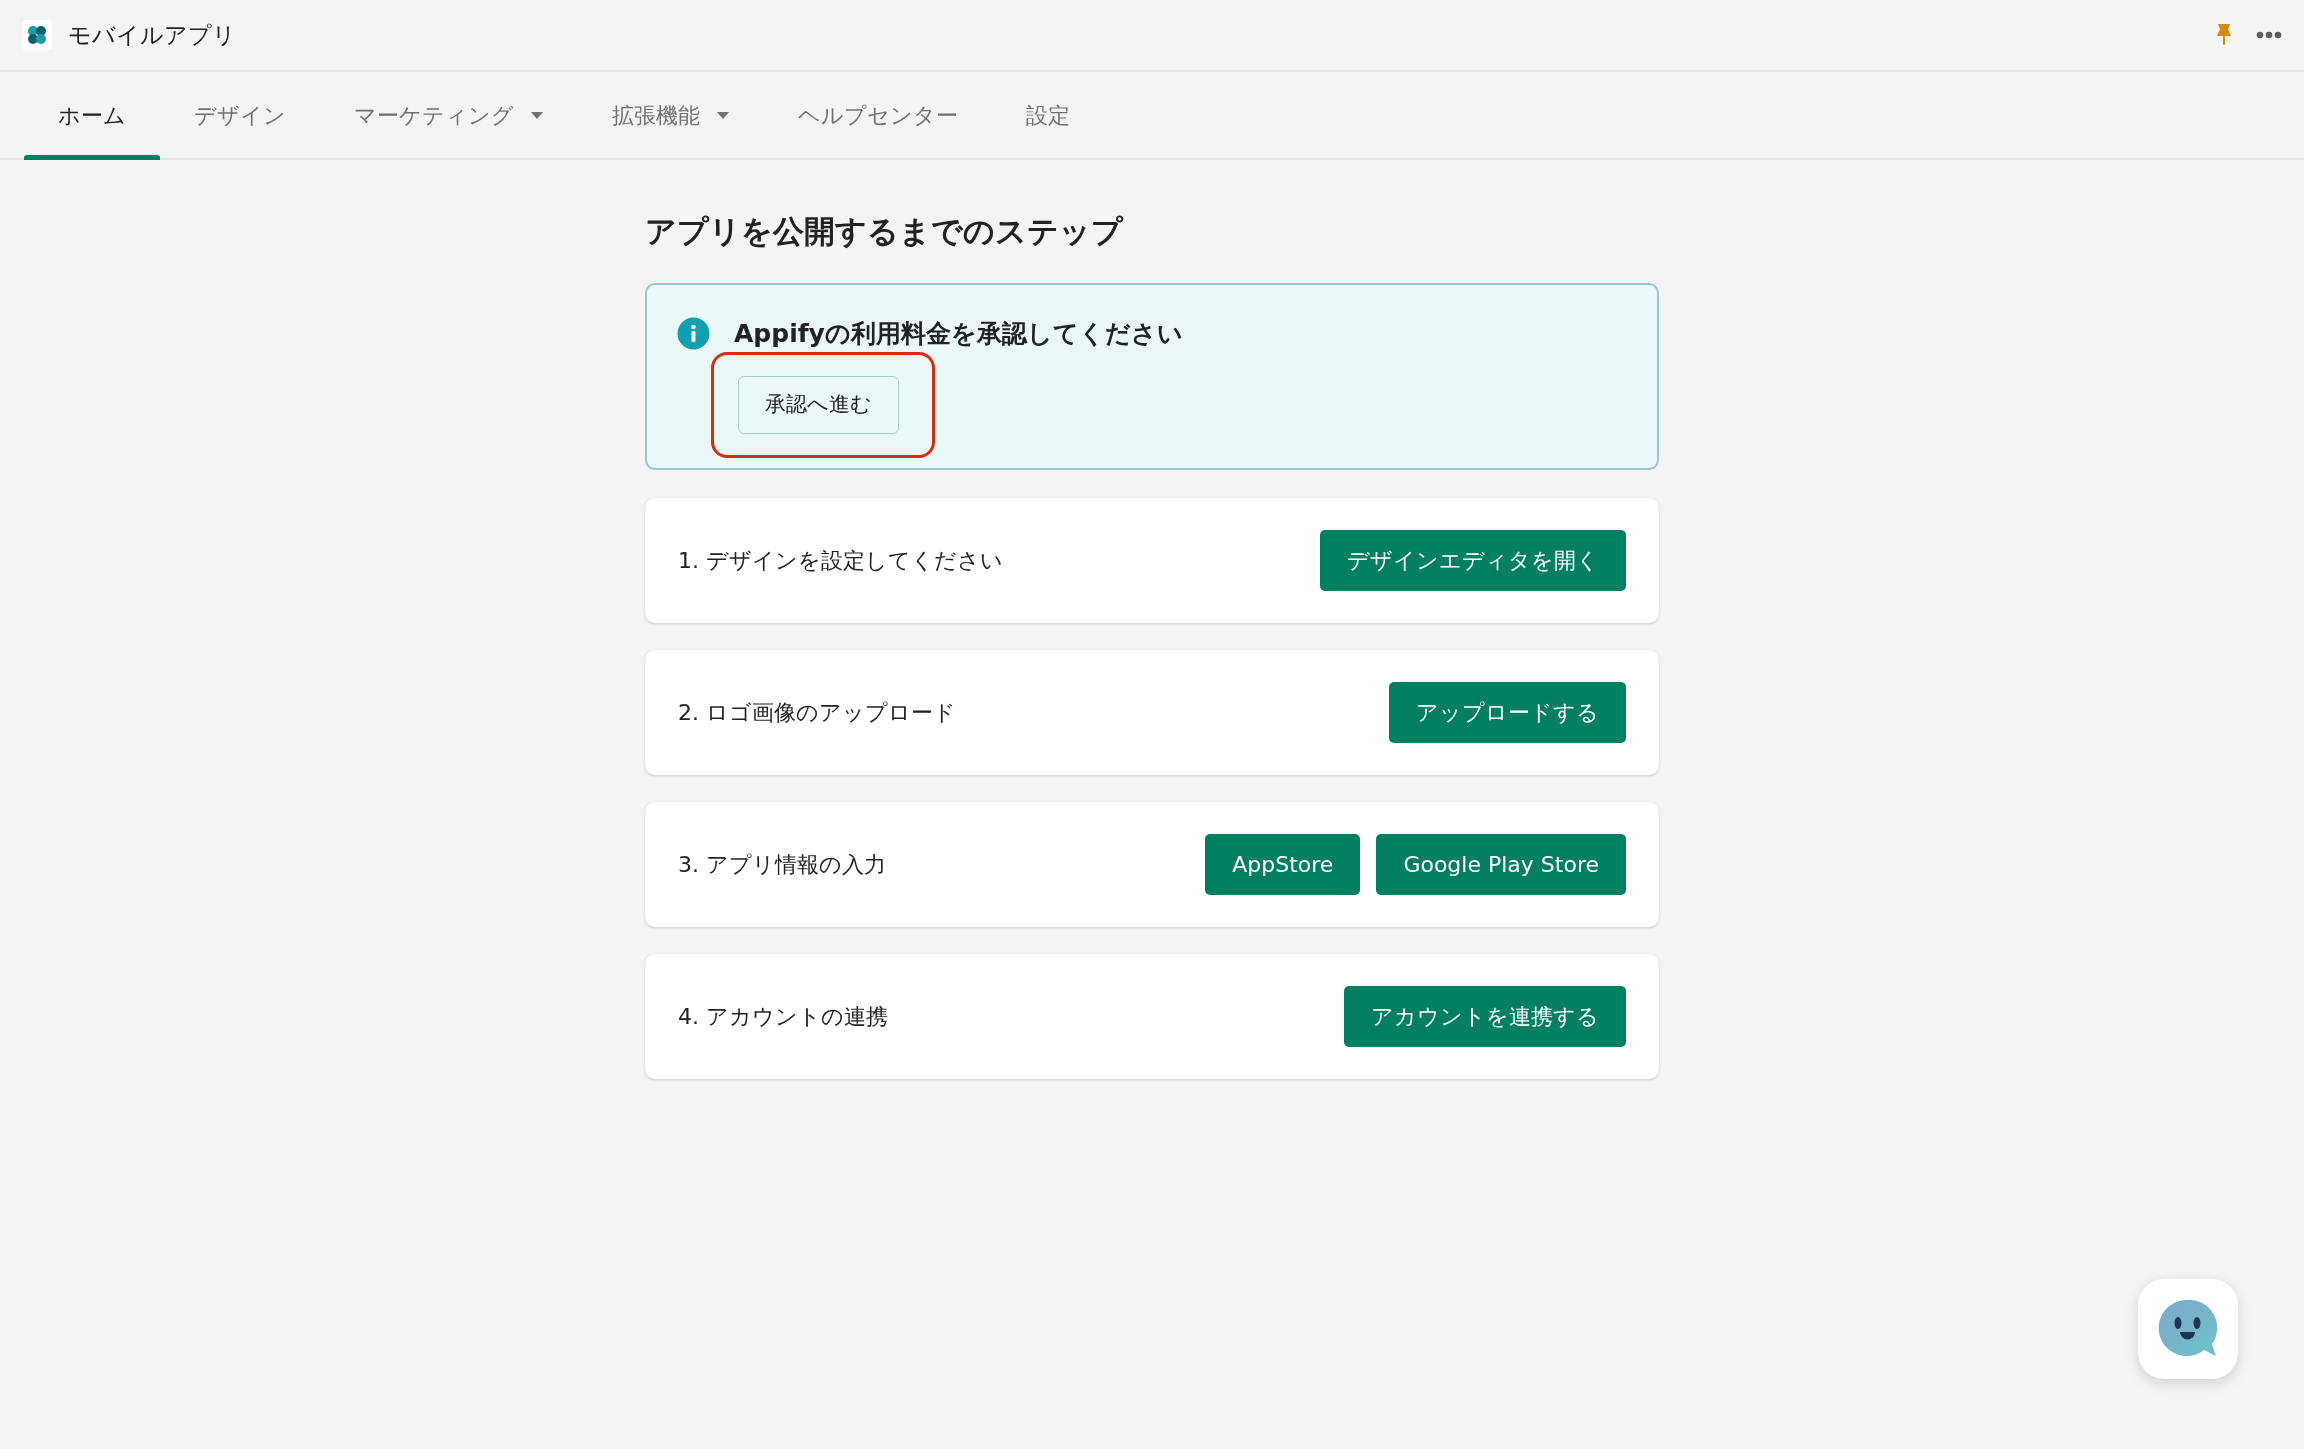 Image resolution: width=2304 pixels, height=1449 pixels. What do you see at coordinates (240, 115) in the screenshot?
I see `nav-tab: デザイン` at bounding box center [240, 115].